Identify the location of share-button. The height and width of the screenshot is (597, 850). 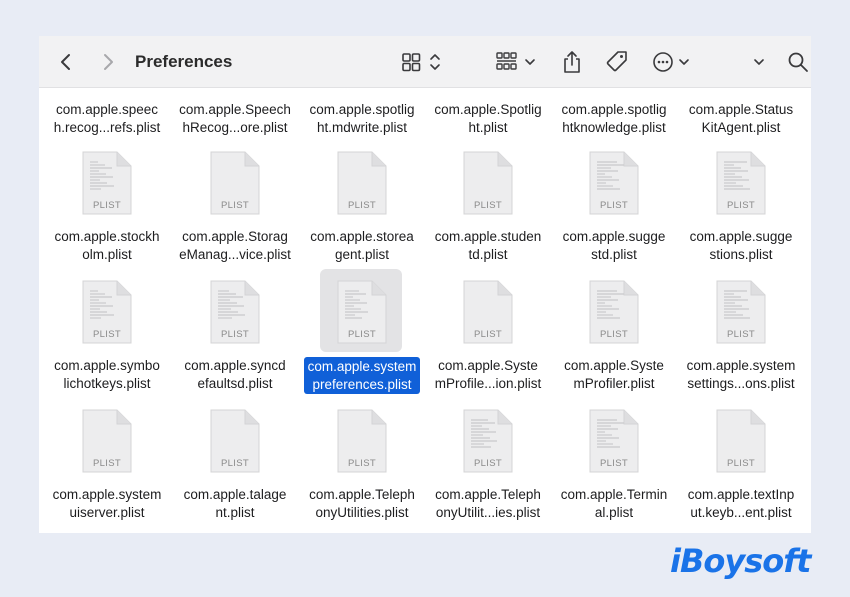
(572, 61).